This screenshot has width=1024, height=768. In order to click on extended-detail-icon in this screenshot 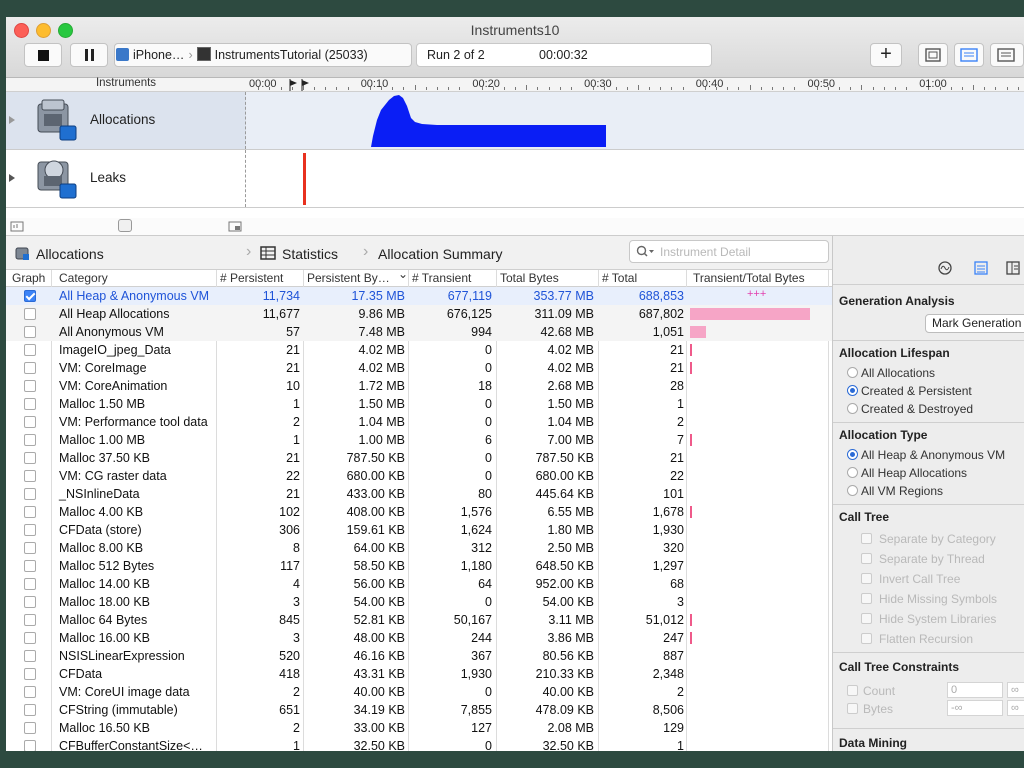, I will do `click(1013, 268)`.